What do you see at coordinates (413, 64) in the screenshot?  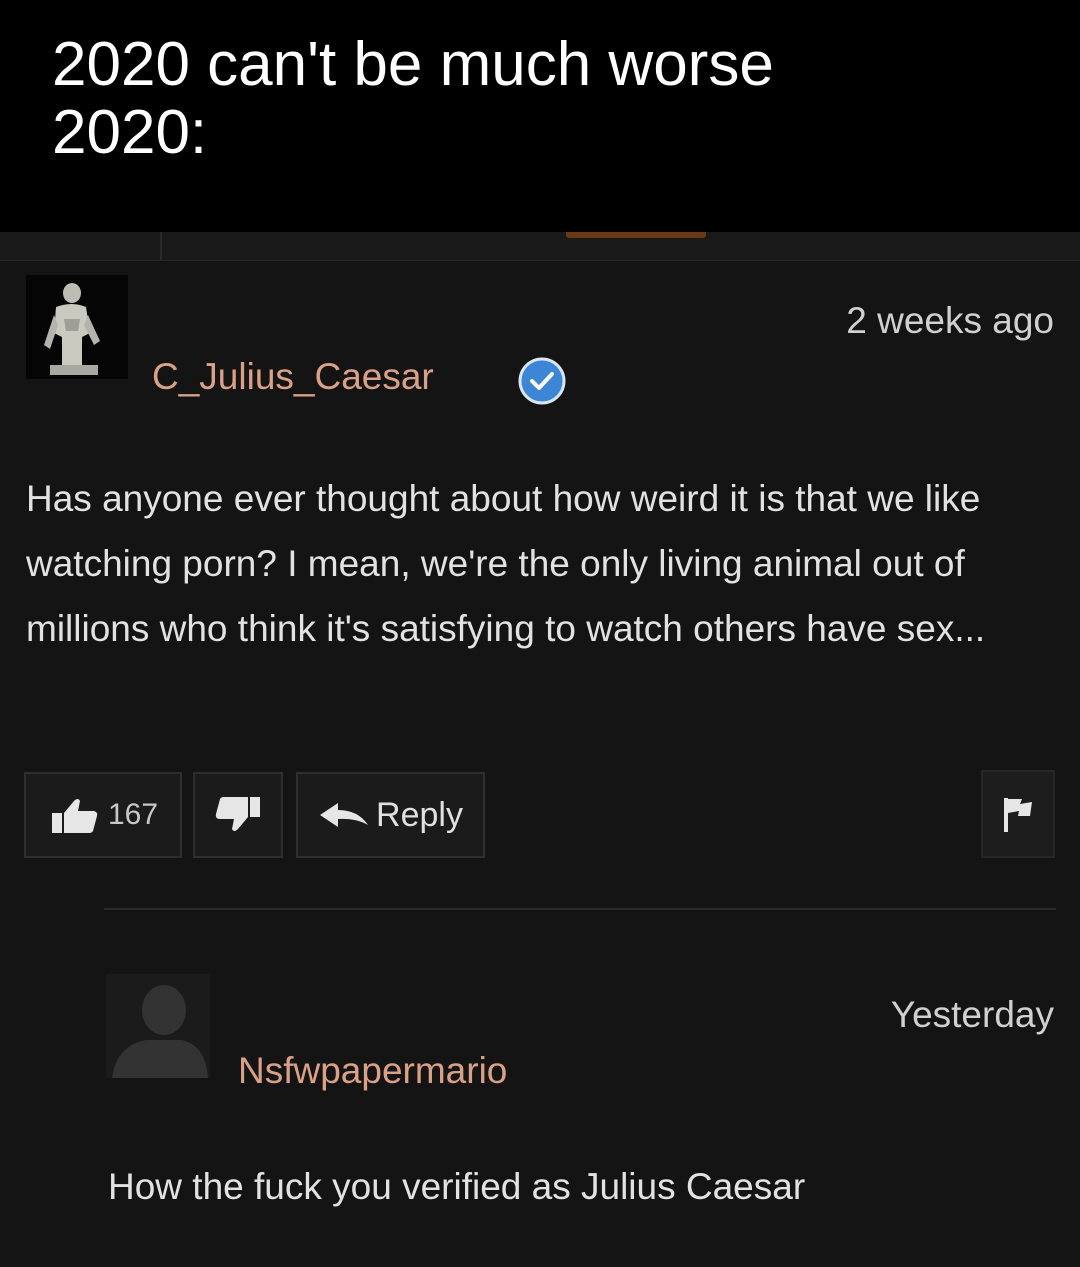 I see `caption-line-1: 2020 can't be much worse` at bounding box center [413, 64].